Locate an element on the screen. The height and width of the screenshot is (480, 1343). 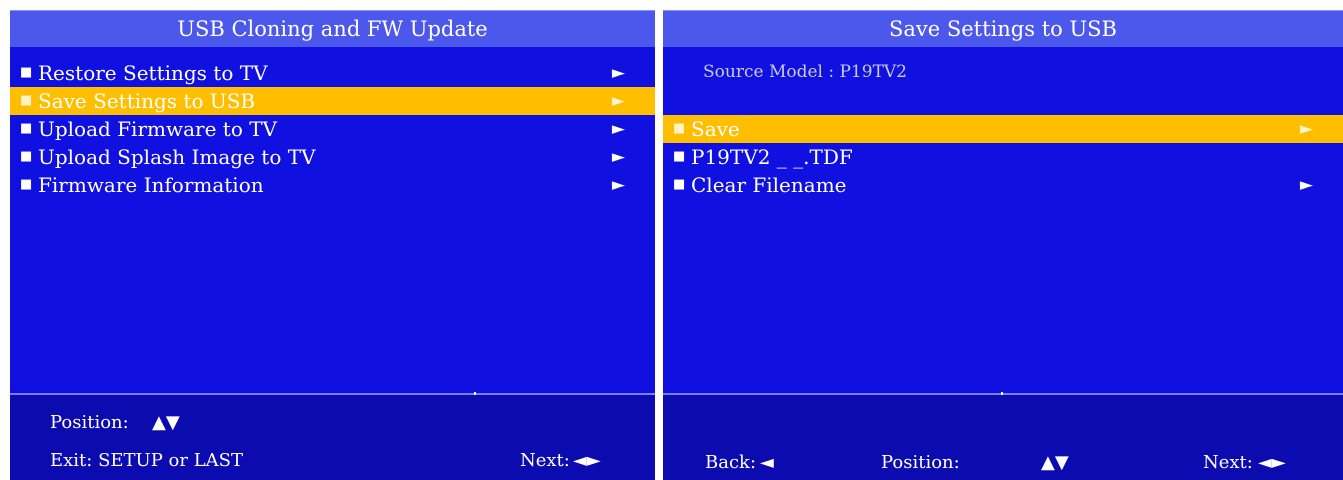
menu-item-save: ■ Save ► is located at coordinates (1003, 129).